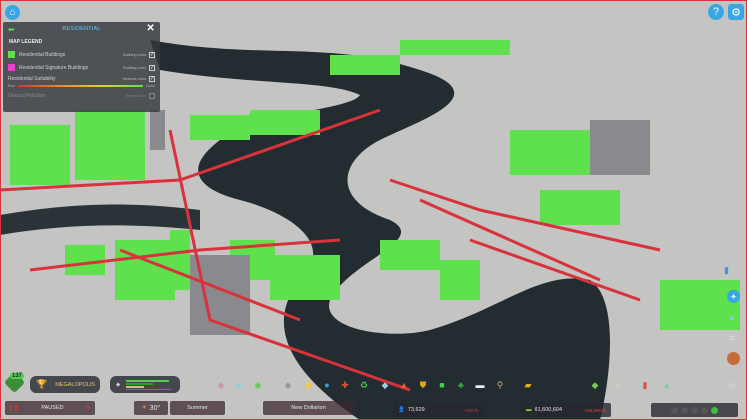 The width and height of the screenshot is (747, 420). What do you see at coordinates (327, 385) in the screenshot?
I see `water-icon: ●` at bounding box center [327, 385].